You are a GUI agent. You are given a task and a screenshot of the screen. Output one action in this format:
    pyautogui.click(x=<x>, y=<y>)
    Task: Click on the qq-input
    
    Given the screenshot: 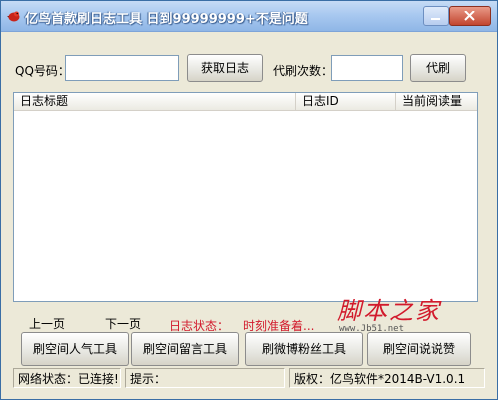 What is the action you would take?
    pyautogui.click(x=122, y=68)
    